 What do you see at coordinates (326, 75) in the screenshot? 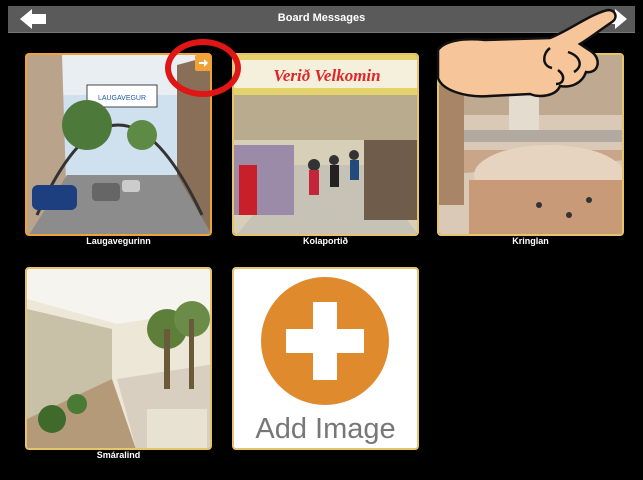
I see `sign-text: Verið Velkomin` at bounding box center [326, 75].